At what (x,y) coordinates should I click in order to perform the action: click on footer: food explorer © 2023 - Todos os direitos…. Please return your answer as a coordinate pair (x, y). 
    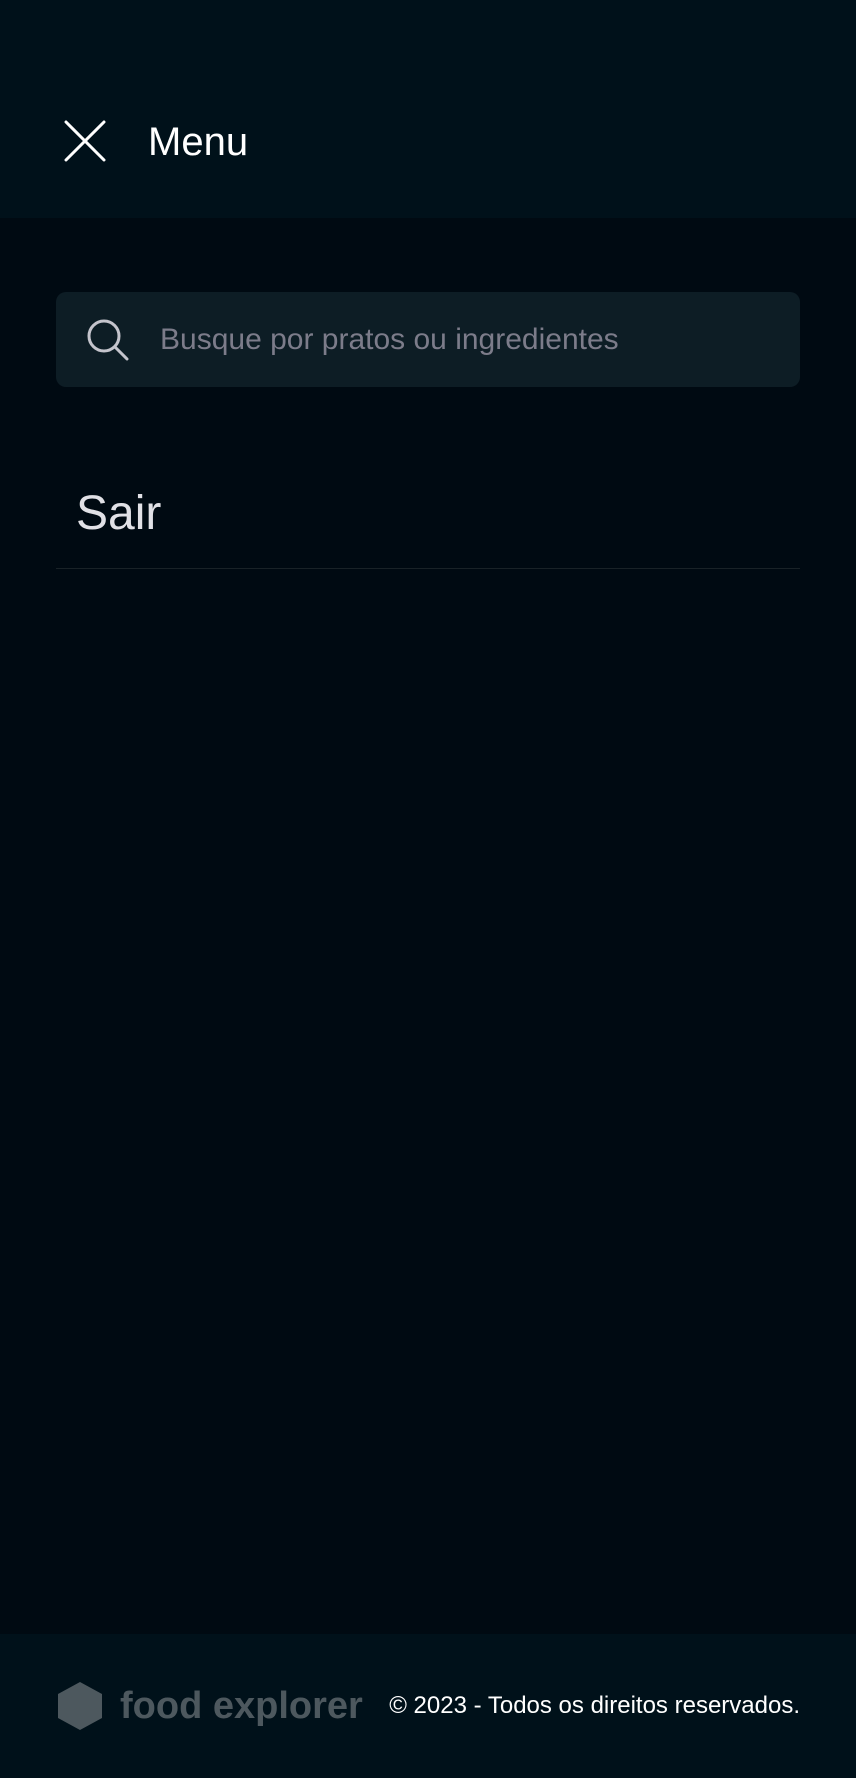
    Looking at the image, I should click on (428, 1706).